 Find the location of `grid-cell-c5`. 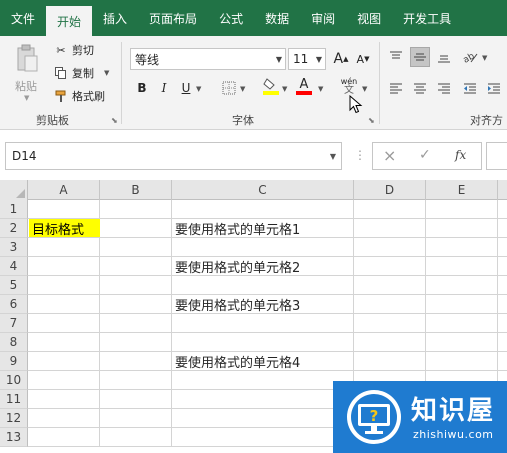

grid-cell-c5 is located at coordinates (263, 285).